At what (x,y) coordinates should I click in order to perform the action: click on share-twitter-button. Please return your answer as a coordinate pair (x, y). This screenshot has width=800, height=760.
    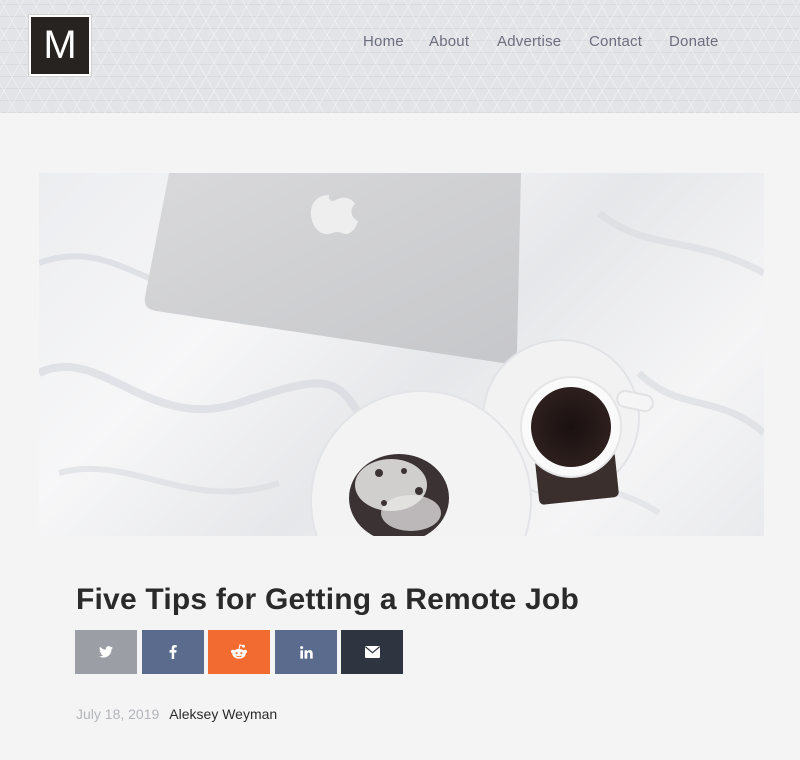
    Looking at the image, I should click on (106, 652).